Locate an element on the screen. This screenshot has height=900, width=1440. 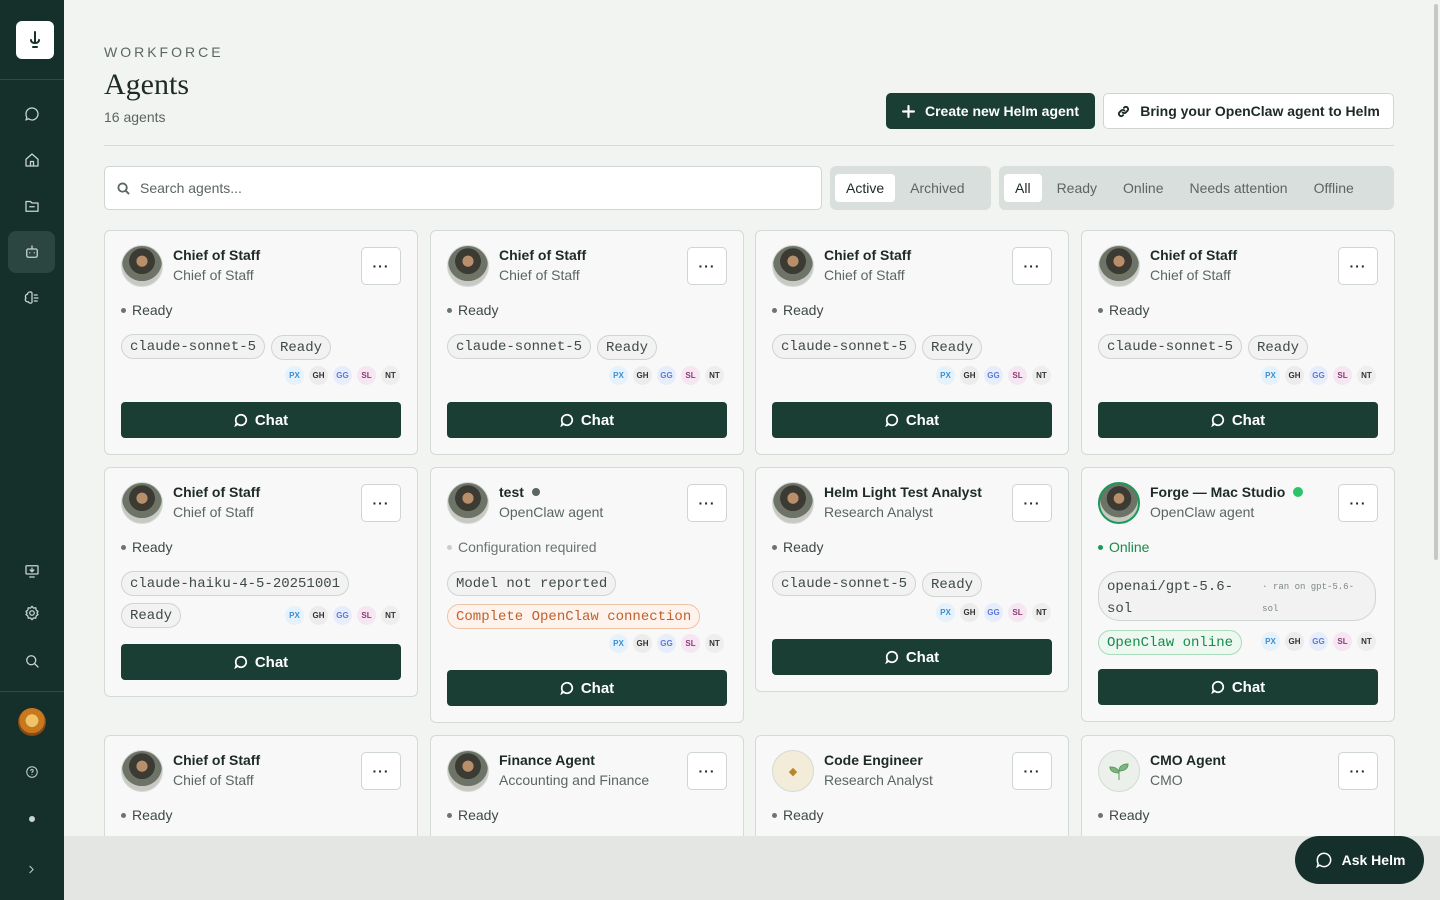
model-pill: Model not reported is located at coordinates (532, 583).